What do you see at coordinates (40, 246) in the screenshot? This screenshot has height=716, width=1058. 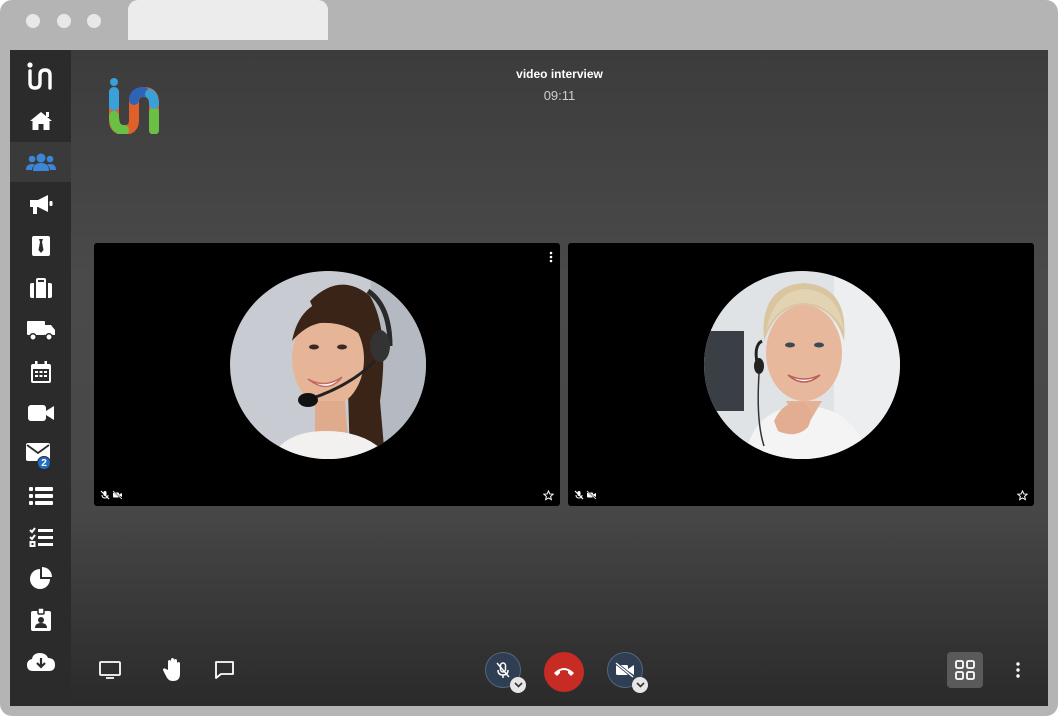 I see `tie-icon` at bounding box center [40, 246].